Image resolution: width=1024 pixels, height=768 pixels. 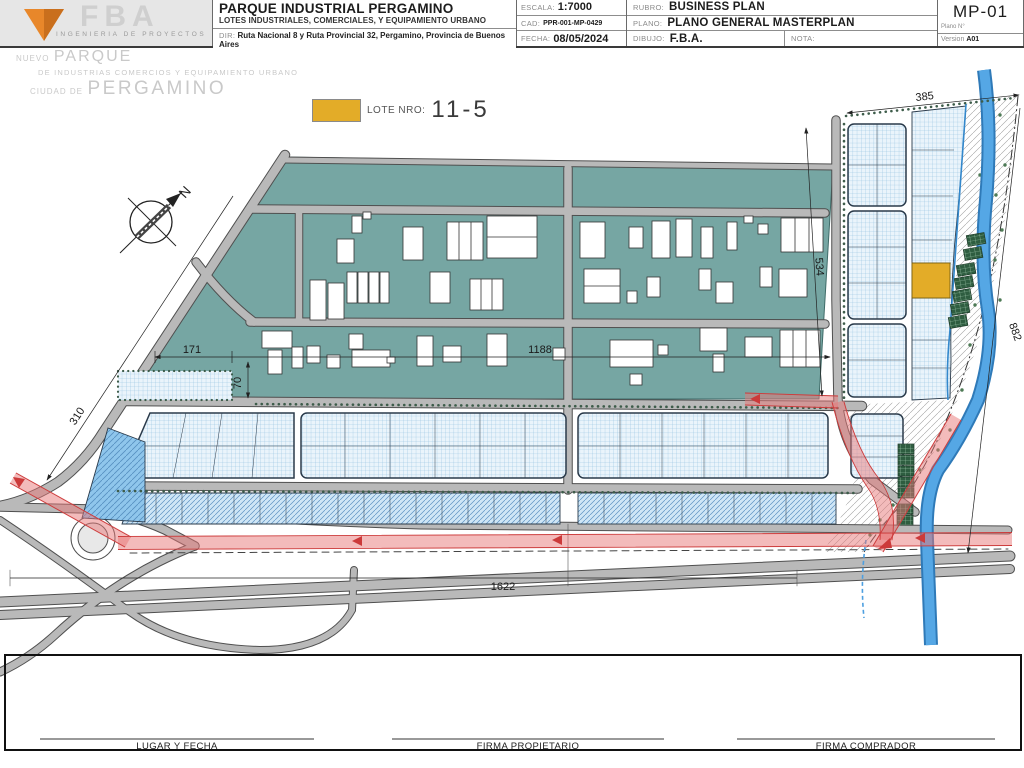 What do you see at coordinates (569, 551) in the screenshot?
I see `rail-line` at bounding box center [569, 551].